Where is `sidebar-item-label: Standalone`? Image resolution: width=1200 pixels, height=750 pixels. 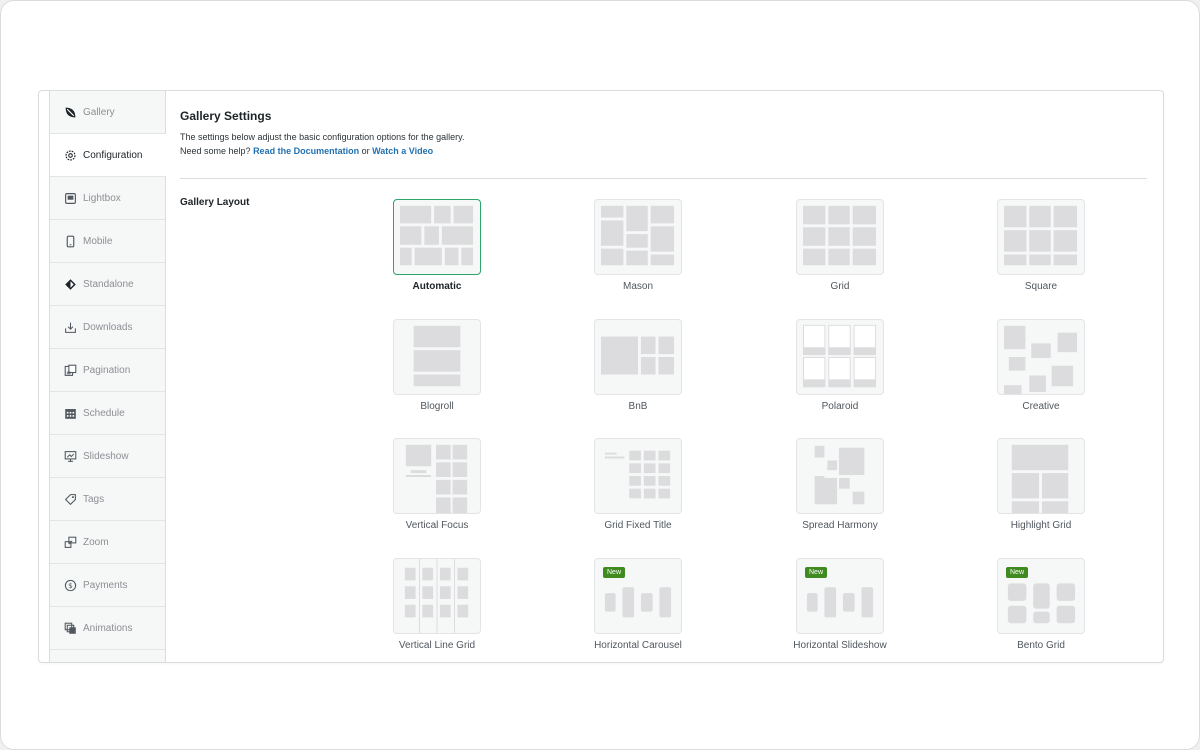
sidebar-item-label: Standalone is located at coordinates (108, 284).